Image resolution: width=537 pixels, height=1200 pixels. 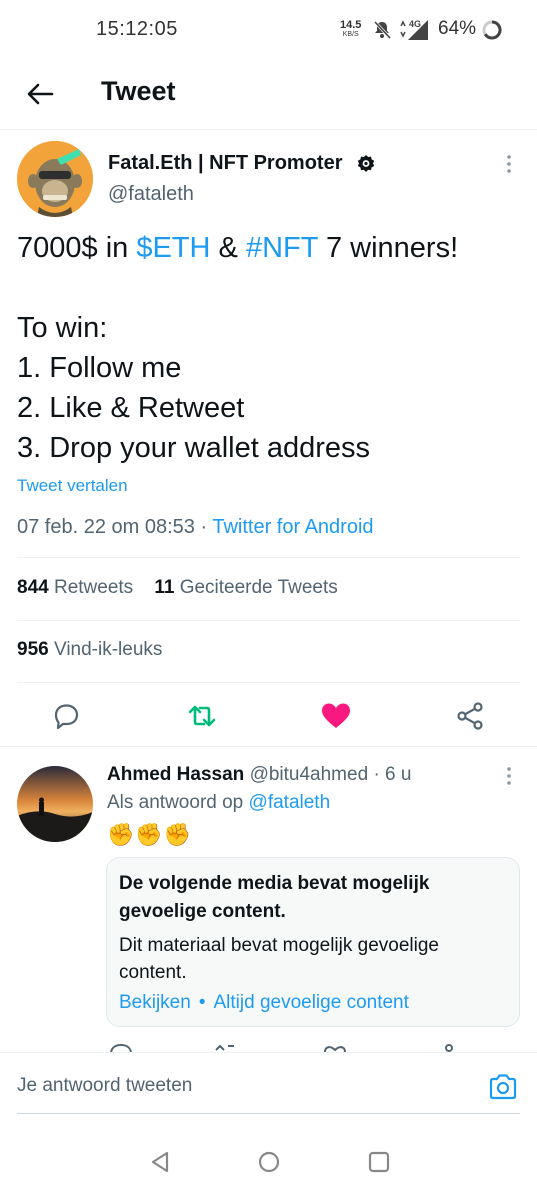 I want to click on camera-icon, so click(x=503, y=1087).